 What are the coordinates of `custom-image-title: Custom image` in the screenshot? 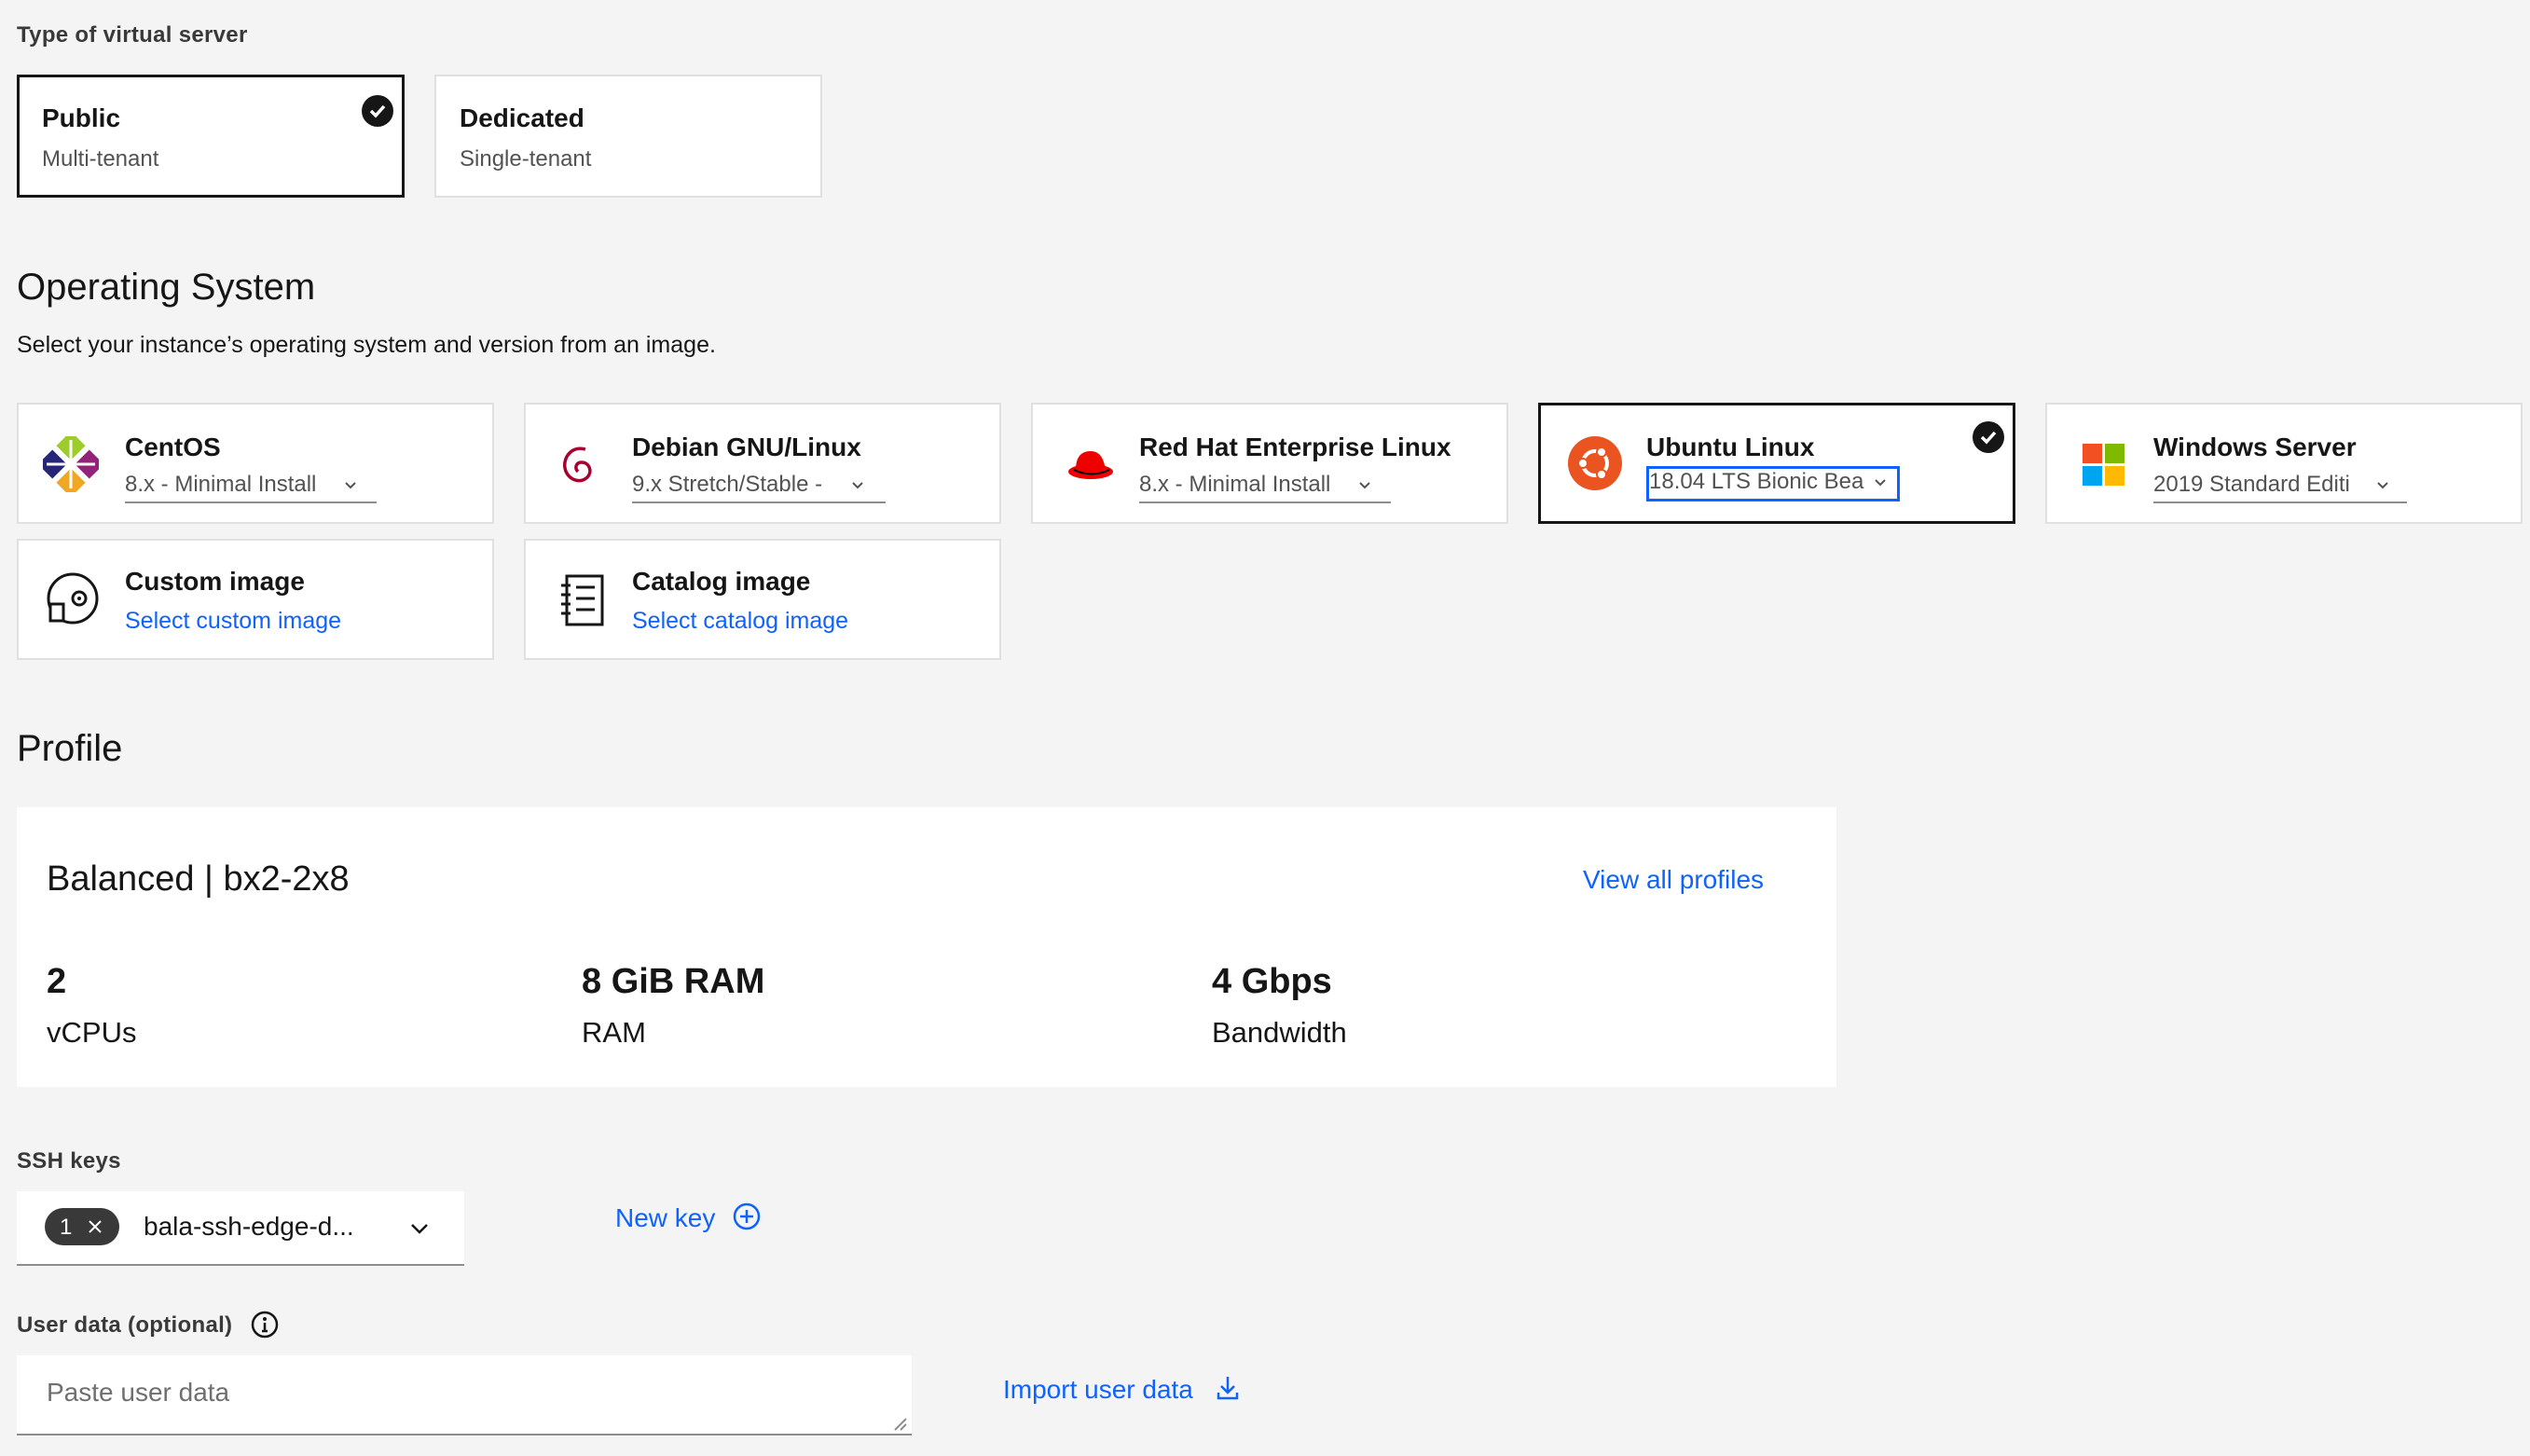 It's located at (215, 581).